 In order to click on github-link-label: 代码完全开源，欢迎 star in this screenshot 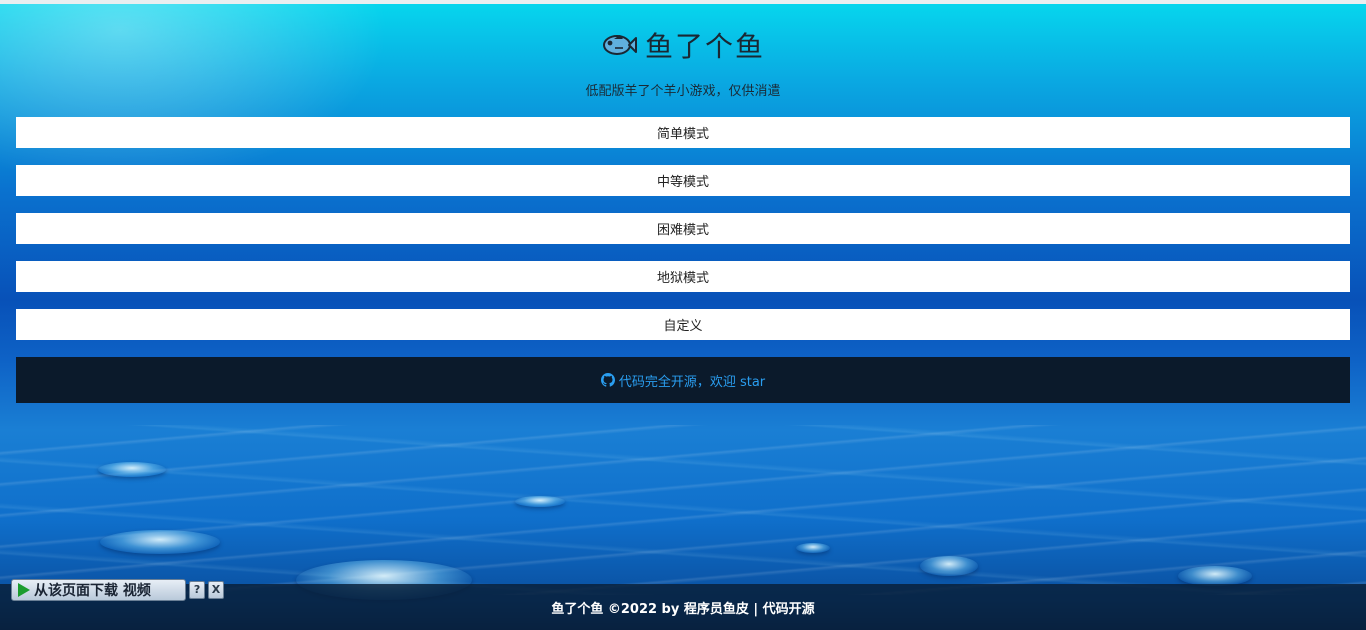, I will do `click(692, 382)`.